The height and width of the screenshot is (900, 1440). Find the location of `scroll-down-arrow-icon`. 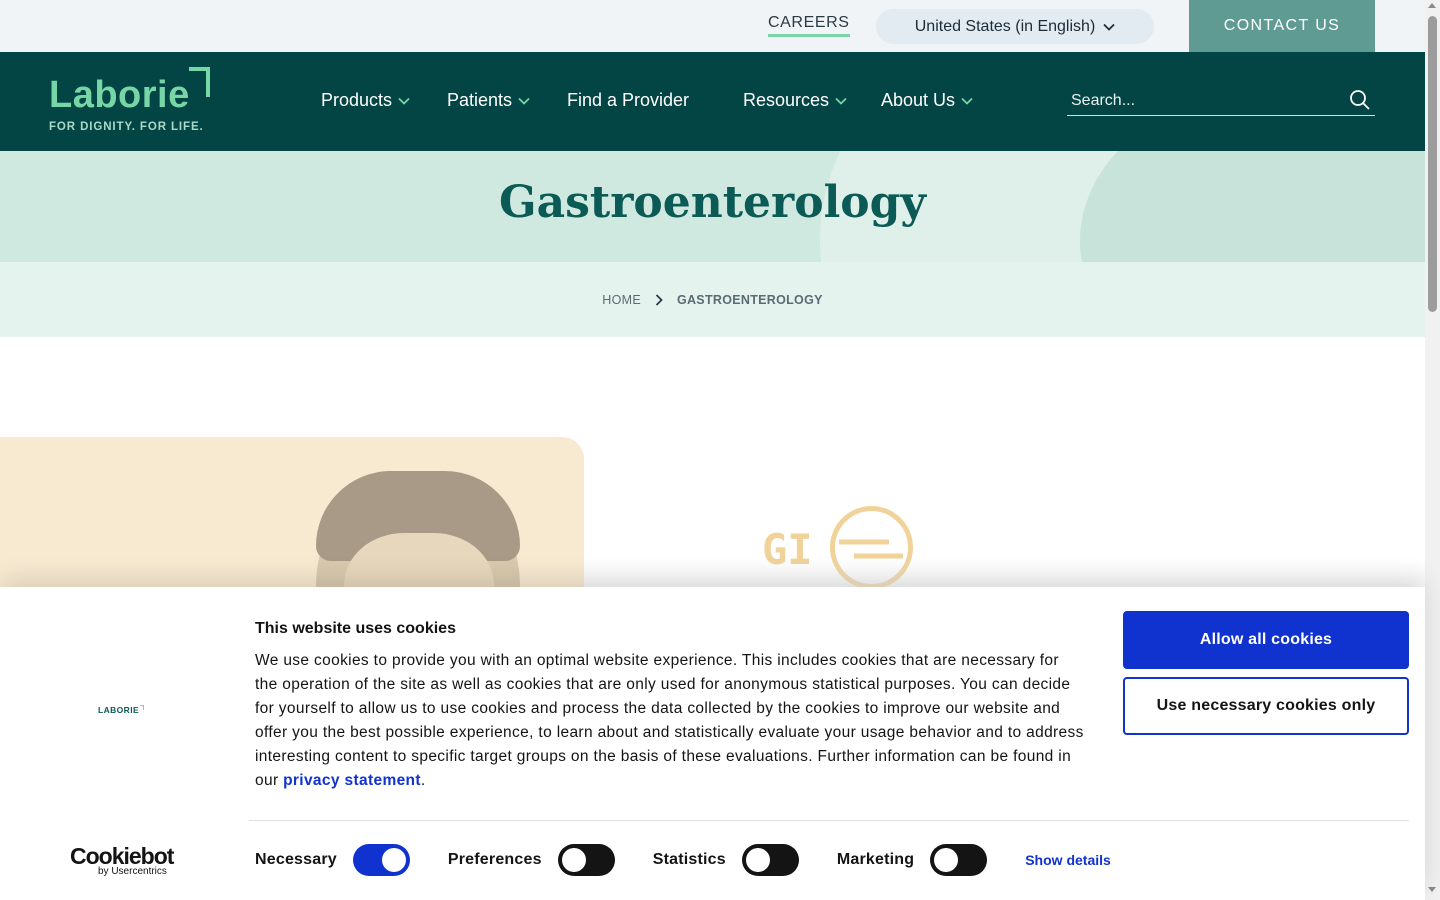

scroll-down-arrow-icon is located at coordinates (1432, 889).